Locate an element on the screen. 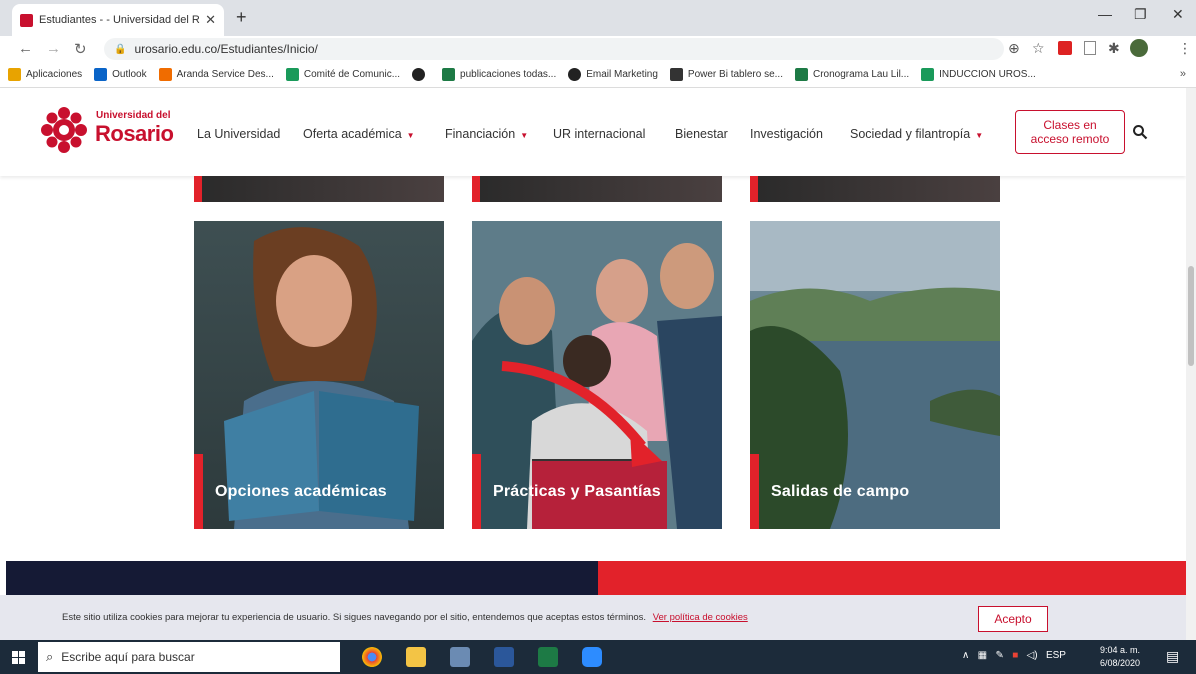 The image size is (1196, 674). nav-item-label: UR internacional is located at coordinates (599, 134).